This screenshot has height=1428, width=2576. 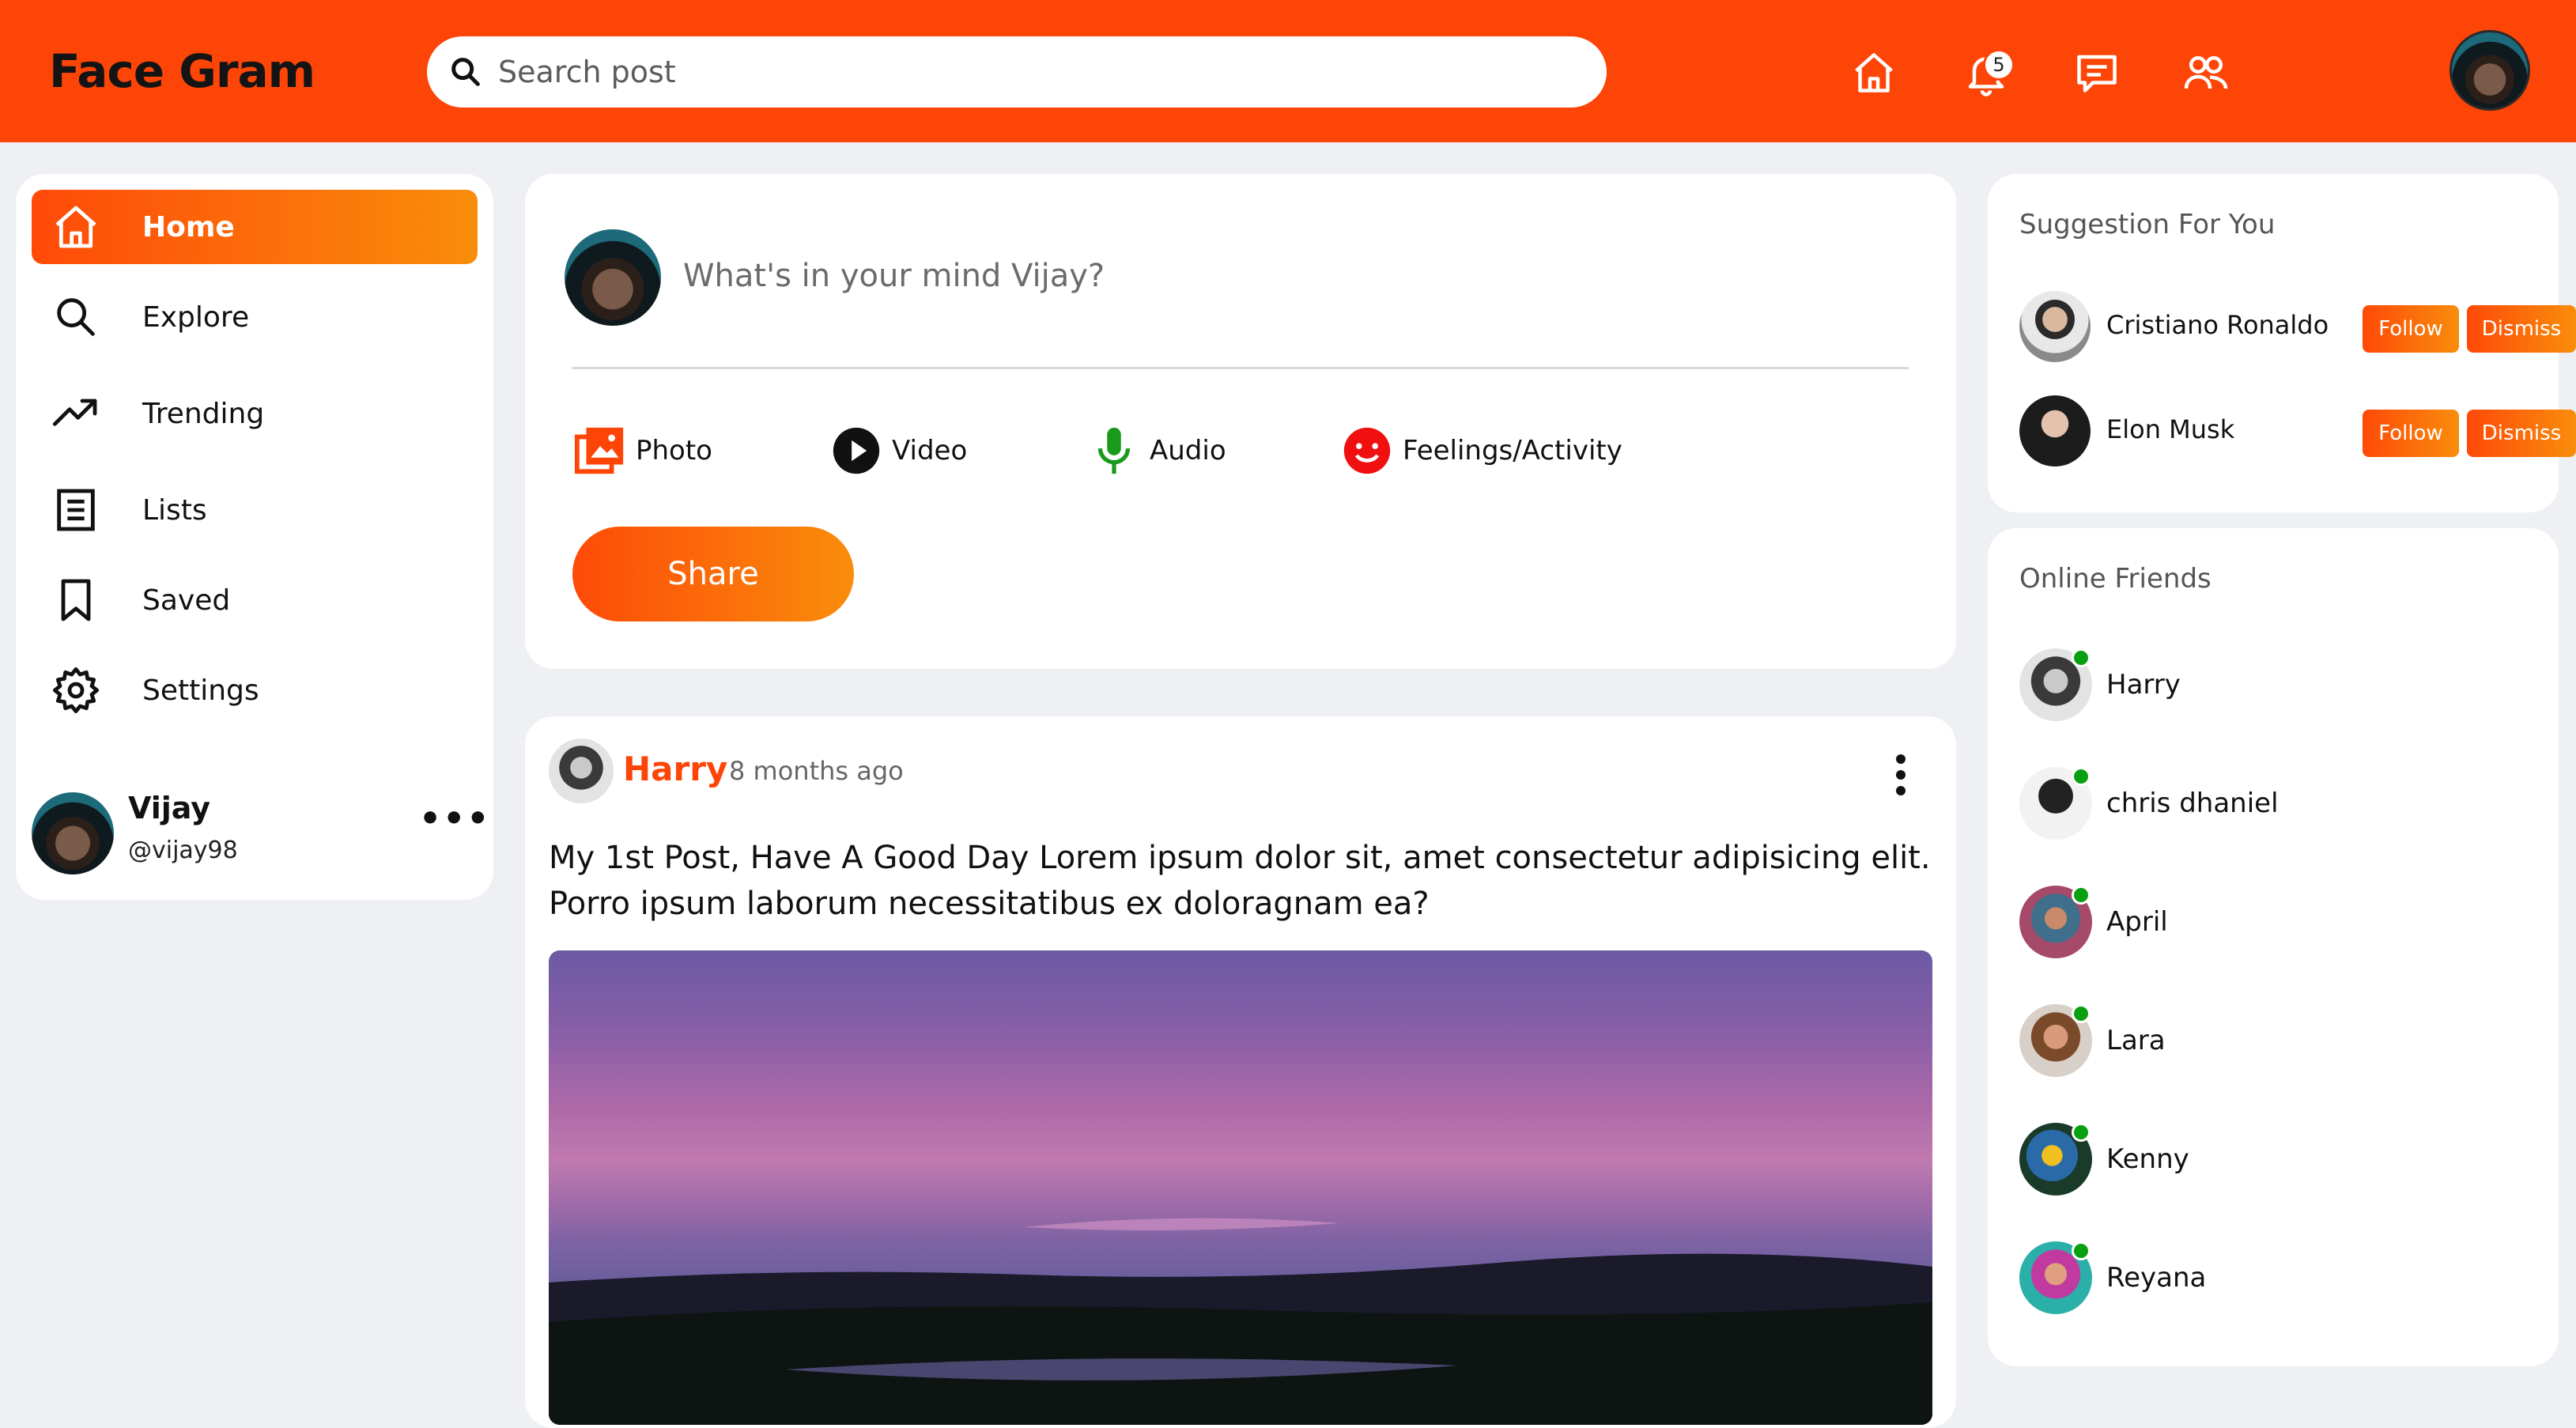 I want to click on microphone-icon, so click(x=1114, y=450).